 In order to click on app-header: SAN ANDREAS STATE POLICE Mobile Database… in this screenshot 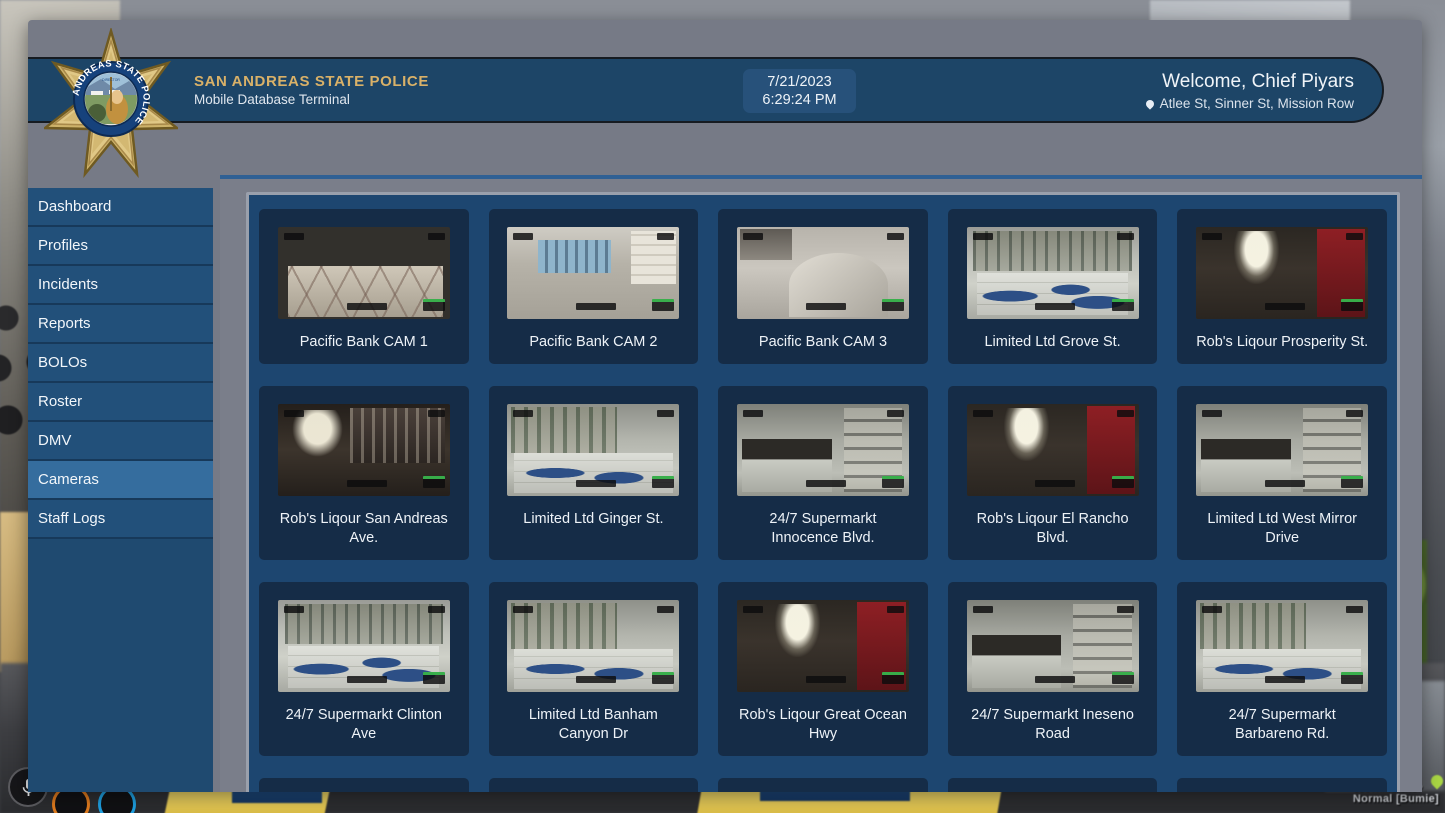, I will do `click(706, 90)`.